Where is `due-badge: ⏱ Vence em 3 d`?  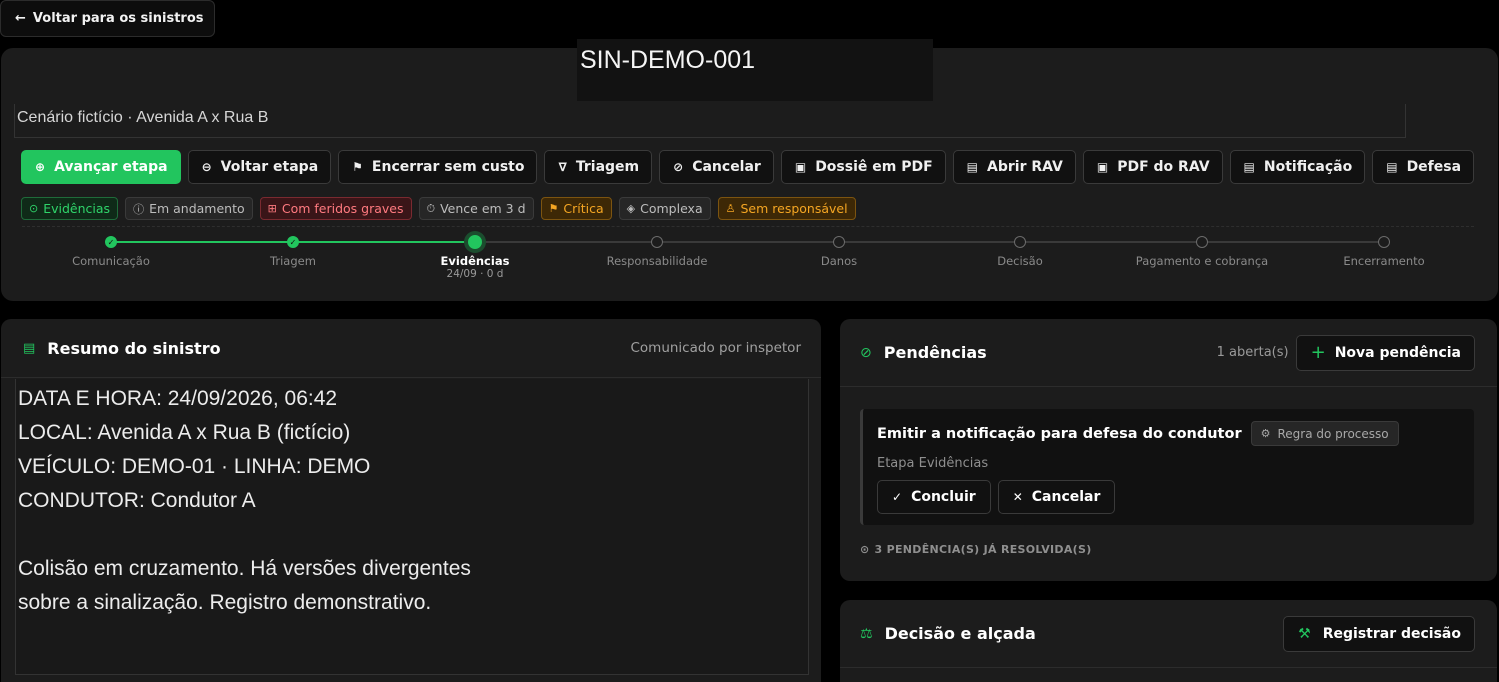 due-badge: ⏱ Vence em 3 d is located at coordinates (476, 208).